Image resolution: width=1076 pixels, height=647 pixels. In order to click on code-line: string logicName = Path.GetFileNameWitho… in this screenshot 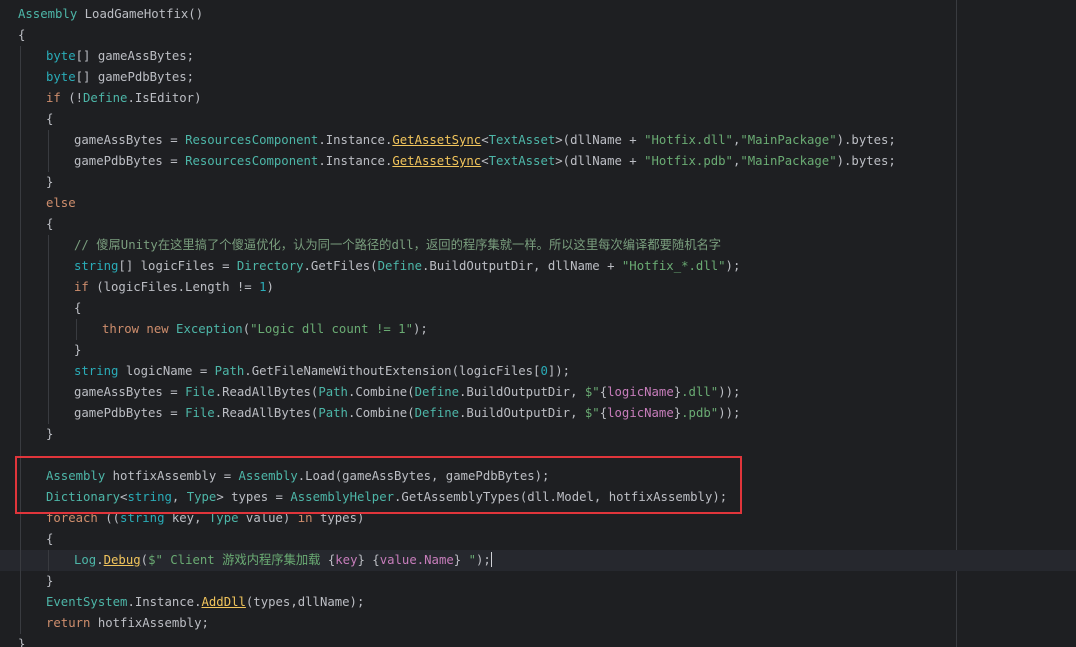, I will do `click(538, 371)`.